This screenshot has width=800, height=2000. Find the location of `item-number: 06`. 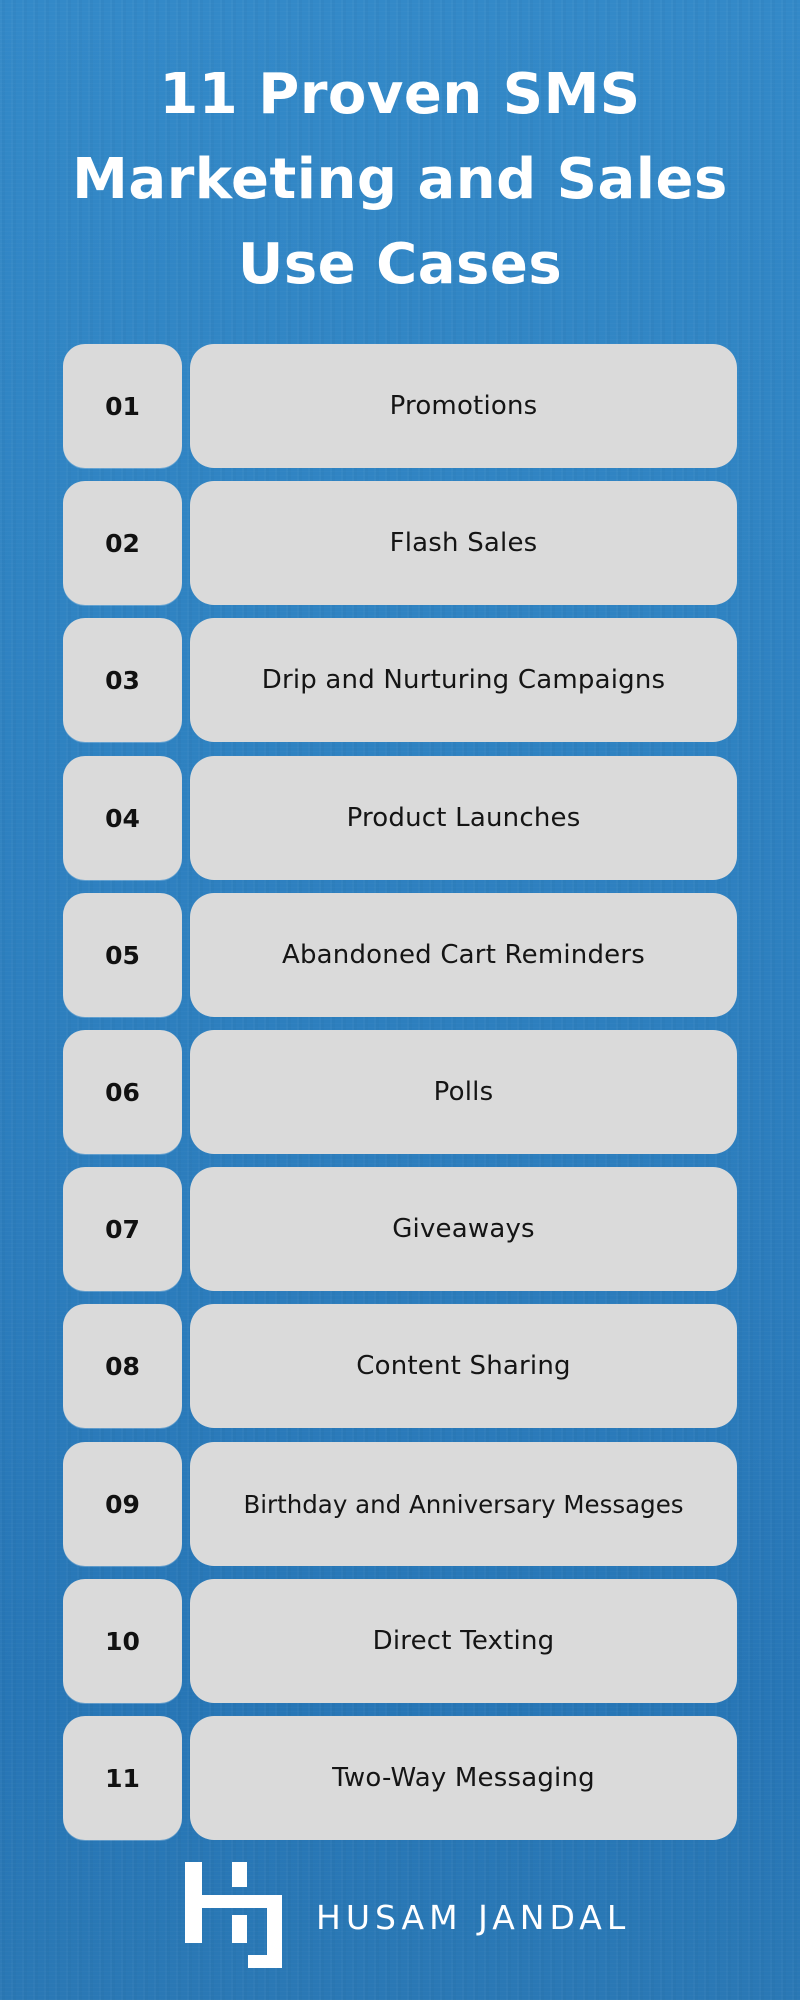

item-number: 06 is located at coordinates (122, 1092).